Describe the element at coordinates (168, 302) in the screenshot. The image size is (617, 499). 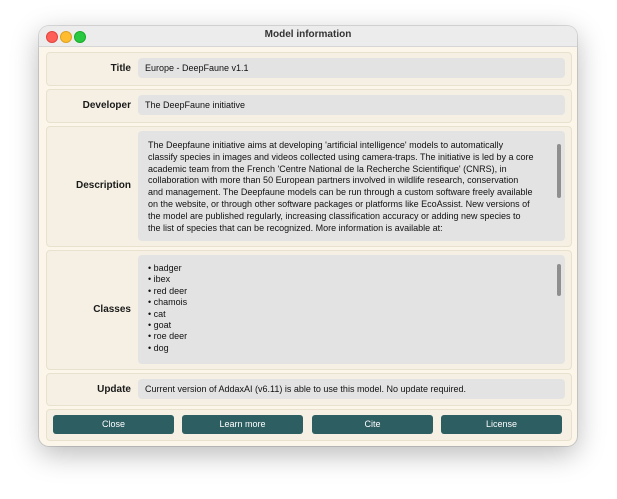
I see `list-item: • chamois` at that location.